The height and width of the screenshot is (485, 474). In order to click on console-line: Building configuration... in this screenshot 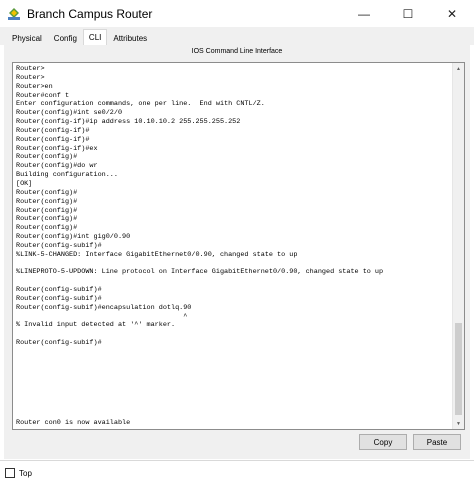, I will do `click(67, 175)`.